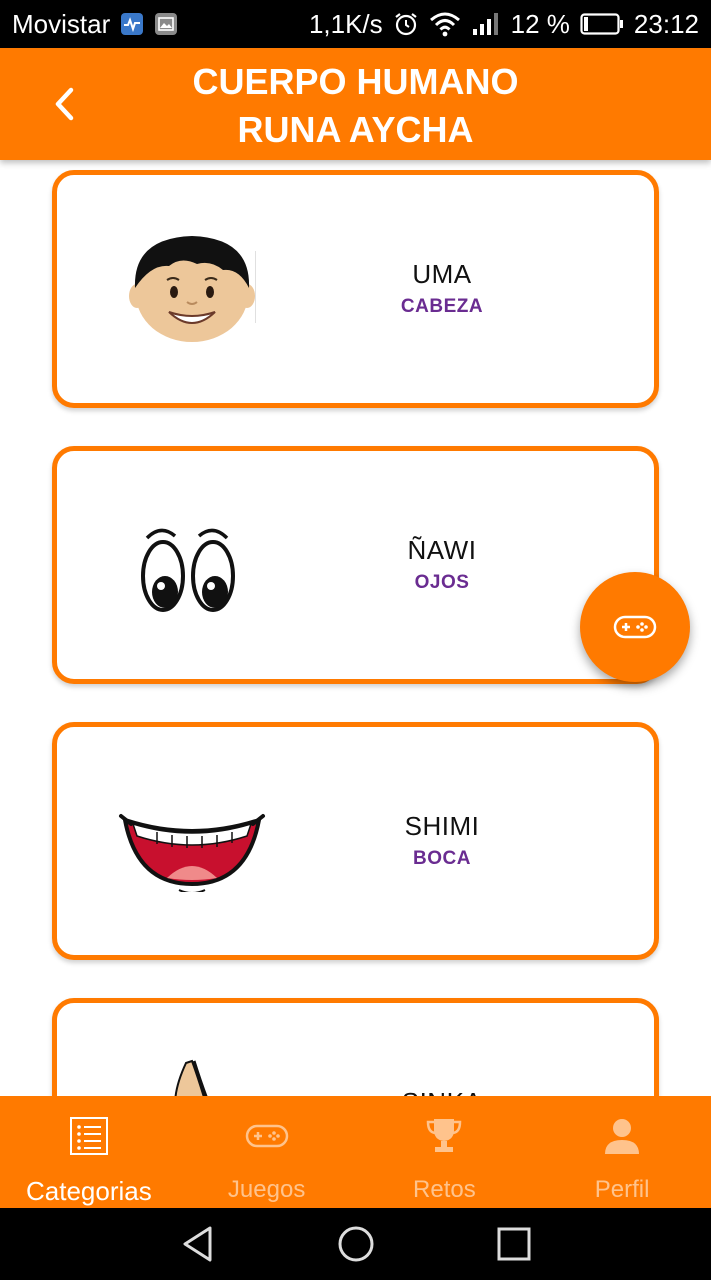  I want to click on app-header: CUERPO HUMANO RUNA AYCHA, so click(355, 104).